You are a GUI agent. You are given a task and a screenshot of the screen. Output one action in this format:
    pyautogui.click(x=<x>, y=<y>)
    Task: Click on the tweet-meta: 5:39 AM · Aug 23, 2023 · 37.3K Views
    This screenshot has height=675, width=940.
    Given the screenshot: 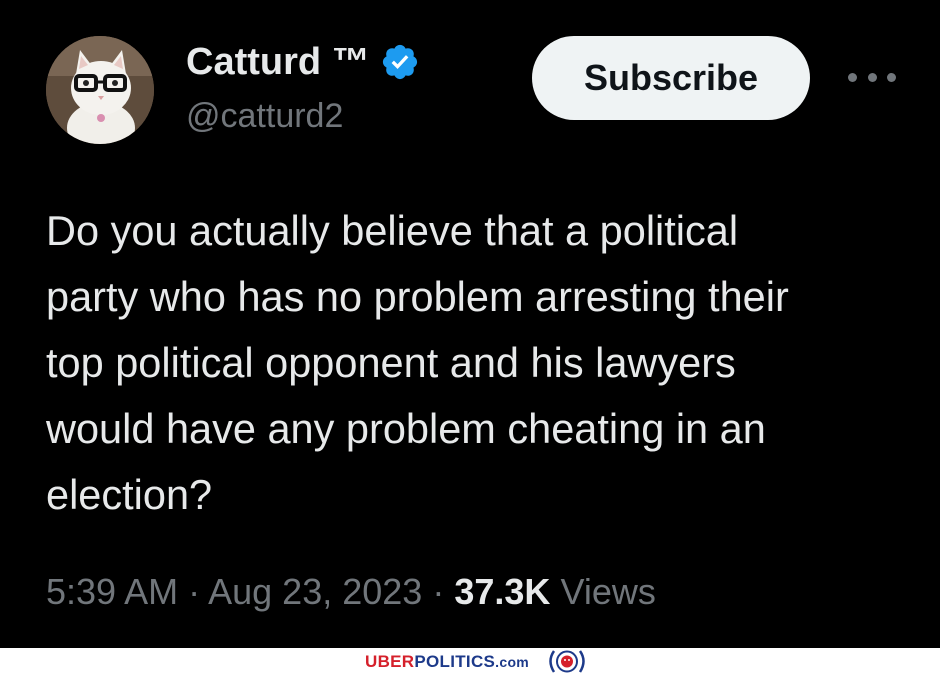 What is the action you would take?
    pyautogui.click(x=351, y=592)
    